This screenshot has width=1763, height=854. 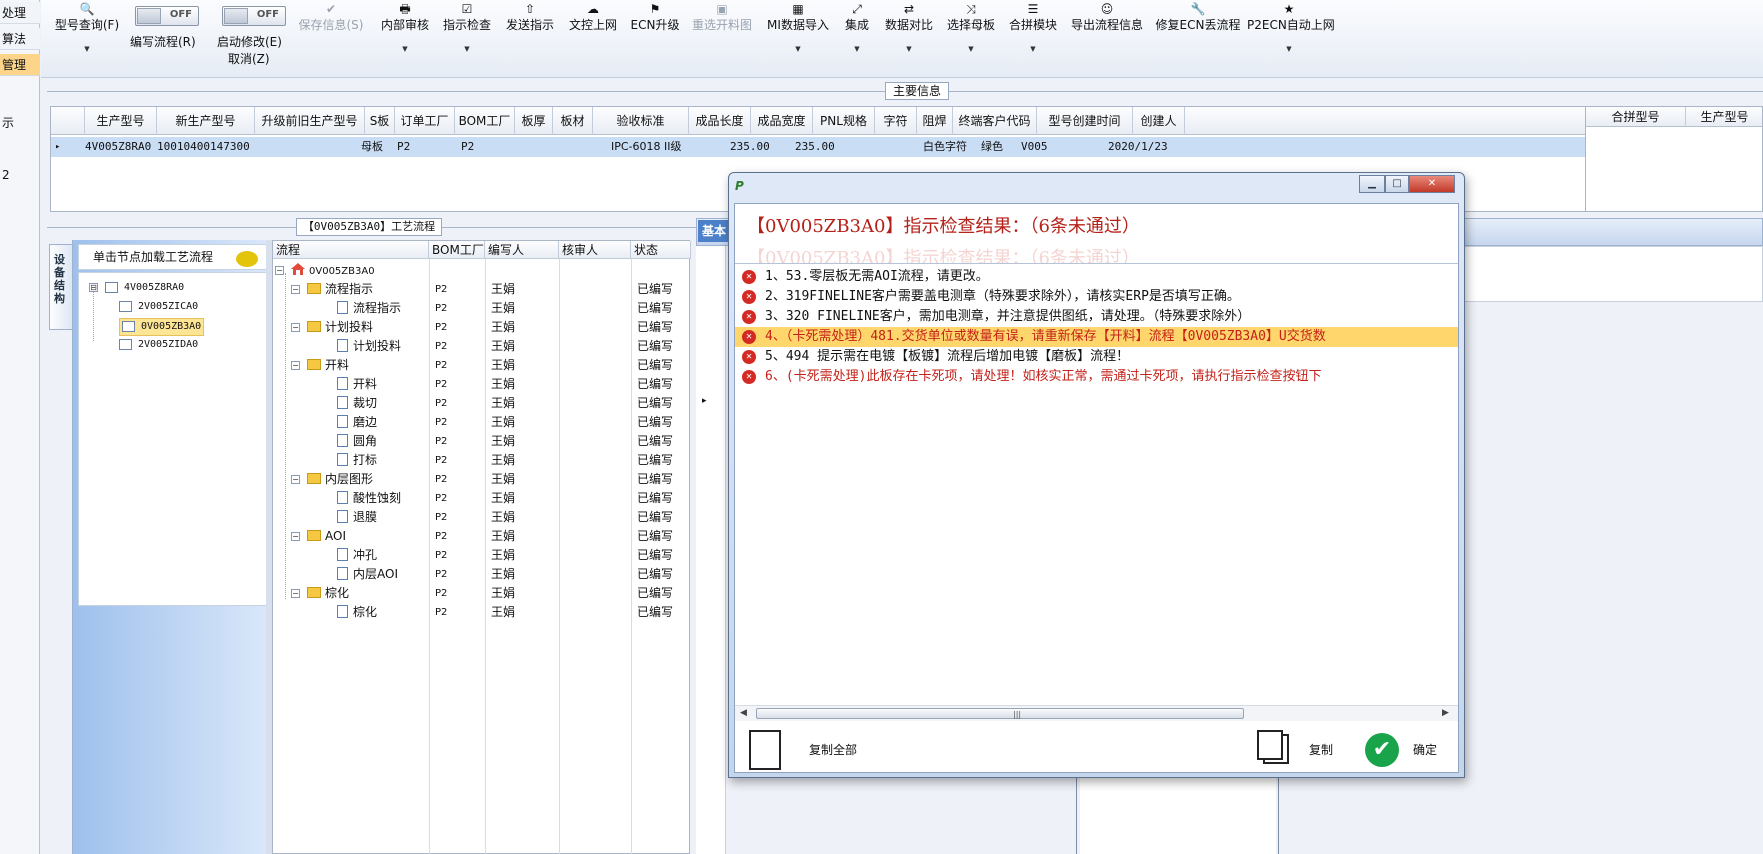 What do you see at coordinates (482, 422) in the screenshot?
I see `table-row: 磨边 P2 王娟 已编写` at bounding box center [482, 422].